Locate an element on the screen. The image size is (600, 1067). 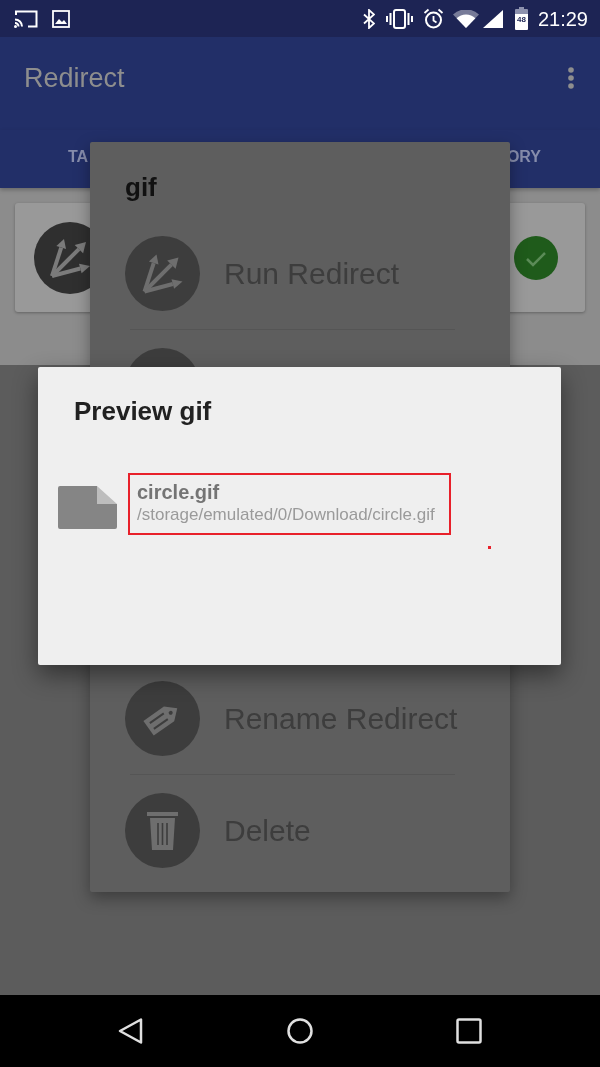
alarm-clock-icon is located at coordinates (433, 18).